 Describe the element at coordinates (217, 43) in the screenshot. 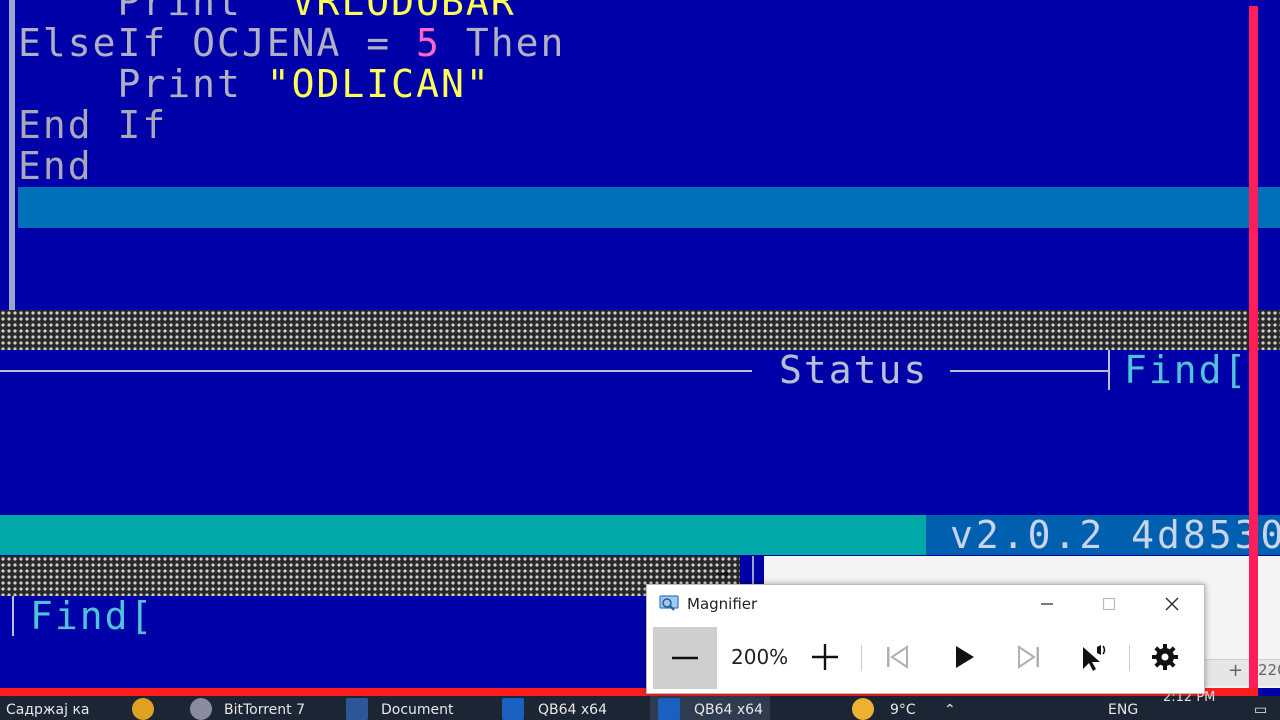

I see `code-text: ElseIf OCJENA =` at that location.